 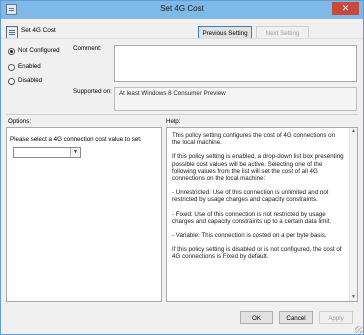 I want to click on comment-field, so click(x=235, y=63).